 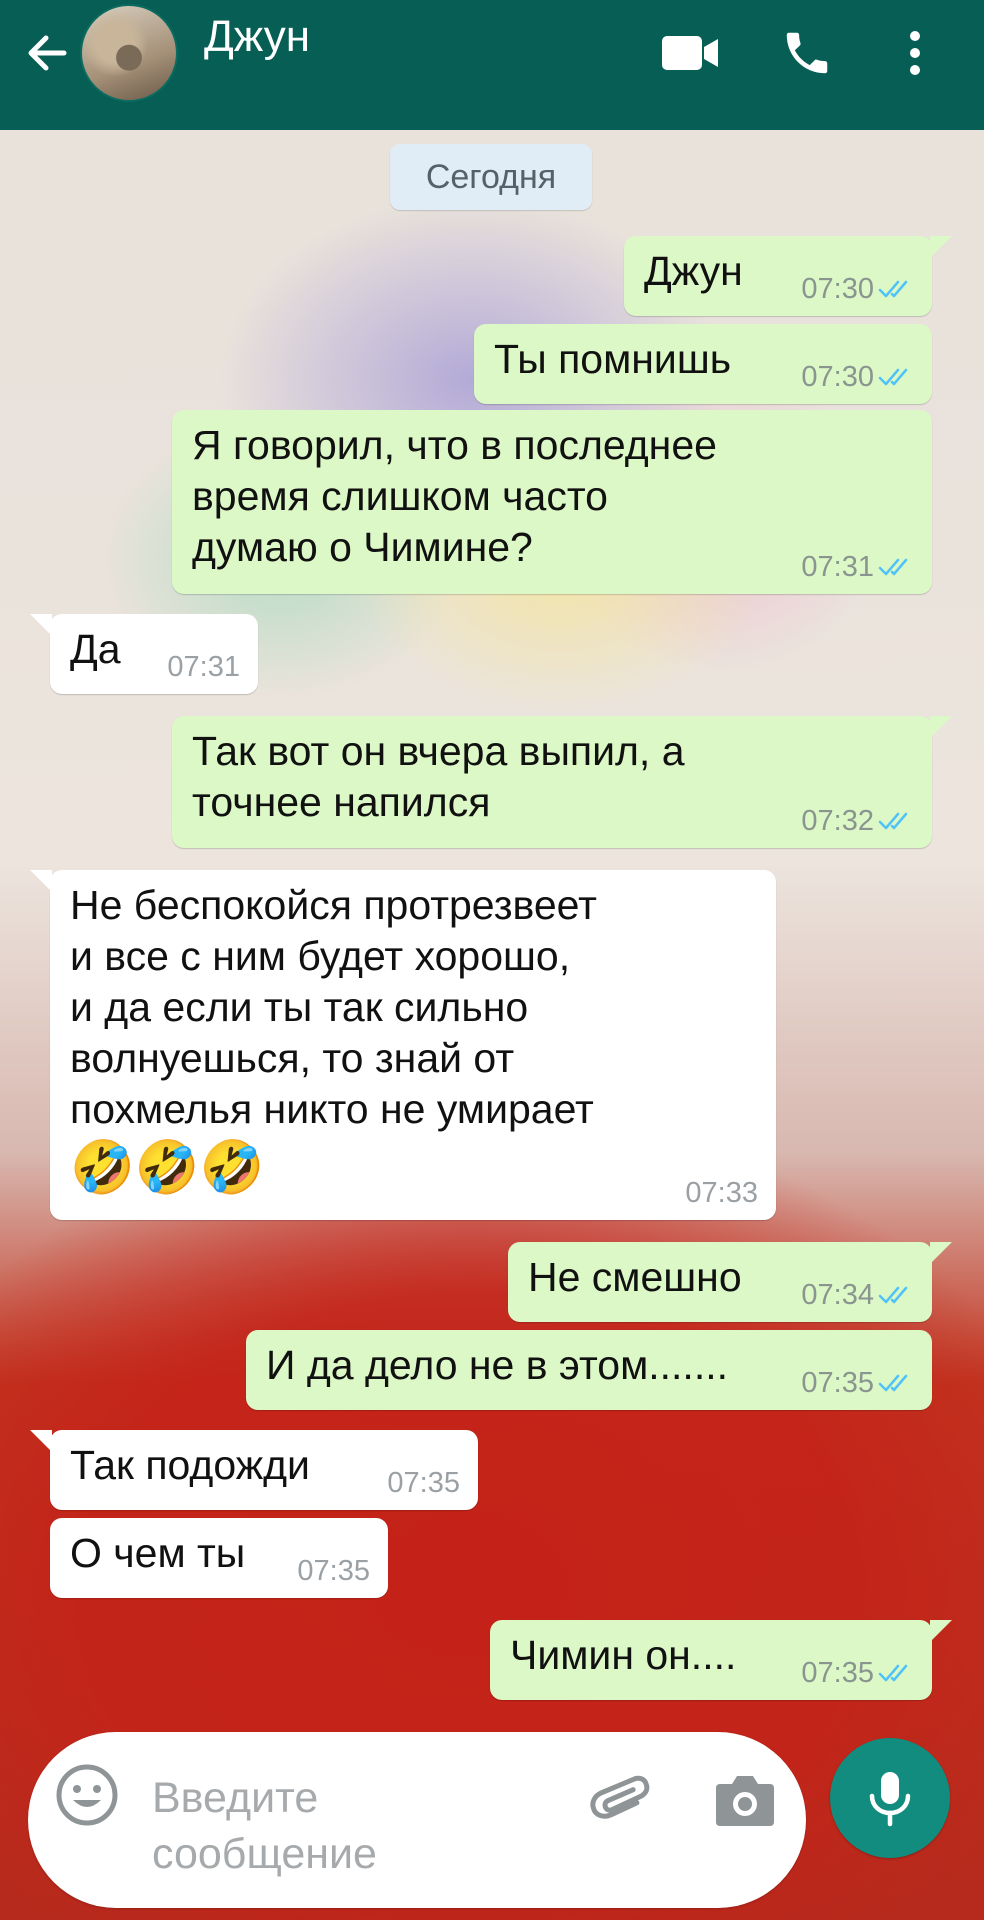 I want to click on more-vert-icon, so click(x=915, y=53).